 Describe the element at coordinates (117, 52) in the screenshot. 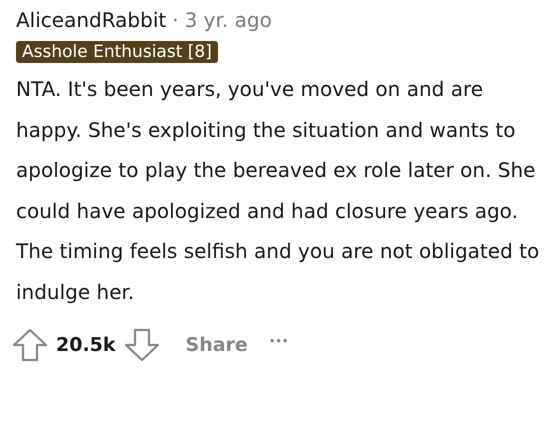

I see `user-flair: Asshole Enthusiast [8]` at that location.